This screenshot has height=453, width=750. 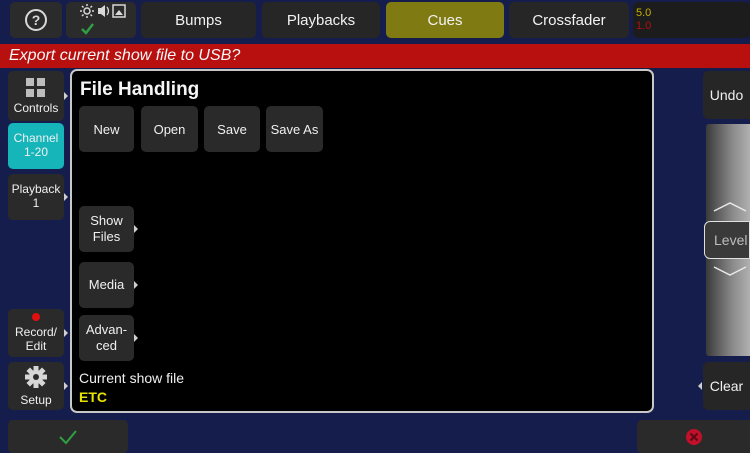 What do you see at coordinates (36, 317) in the screenshot?
I see `record-dot-icon` at bounding box center [36, 317].